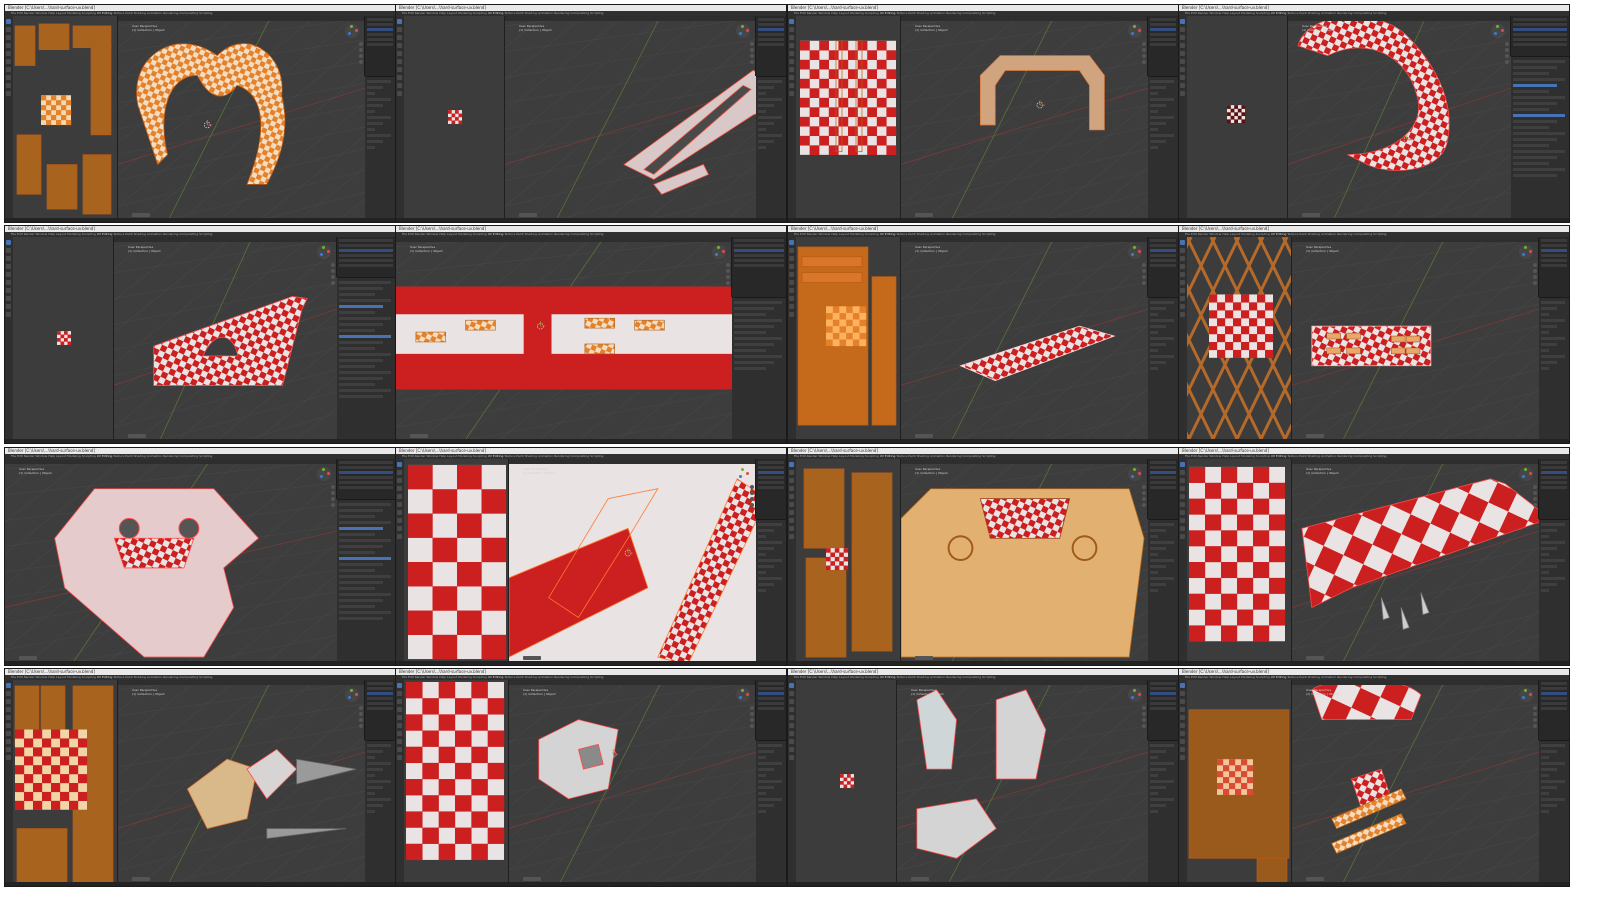  I want to click on mesh-plate, so click(1037, 353).